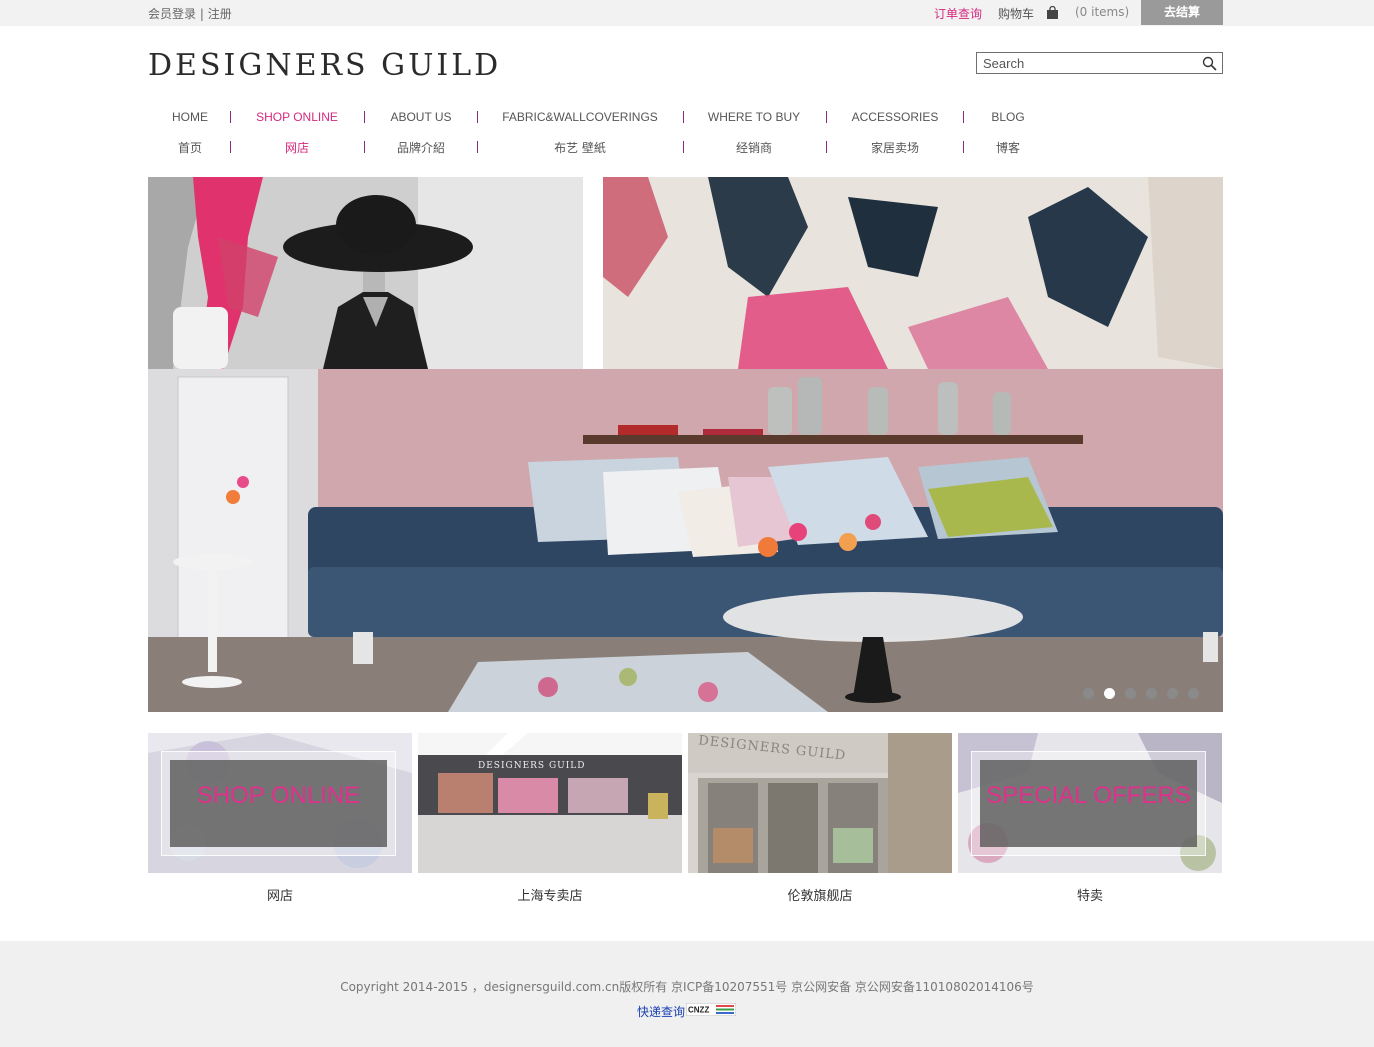 The height and width of the screenshot is (1047, 1374). What do you see at coordinates (296, 148) in the screenshot?
I see `nav-label-zh: 网店` at bounding box center [296, 148].